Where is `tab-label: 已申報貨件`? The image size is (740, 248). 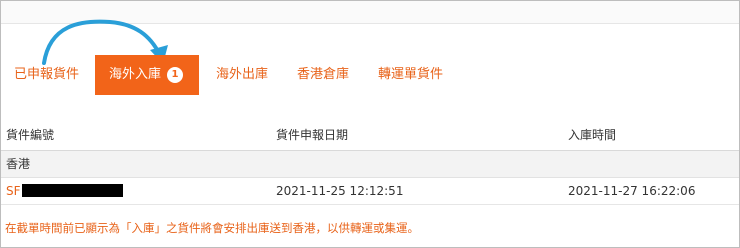
tab-label: 已申報貨件 is located at coordinates (47, 74).